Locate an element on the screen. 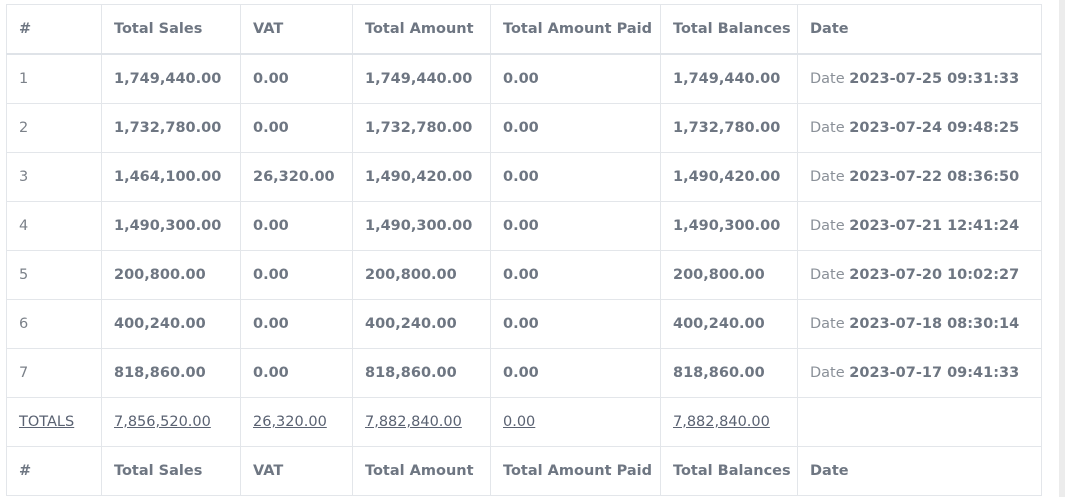 The height and width of the screenshot is (497, 1065). cell-total-sales: 400,240.00 is located at coordinates (171, 324).